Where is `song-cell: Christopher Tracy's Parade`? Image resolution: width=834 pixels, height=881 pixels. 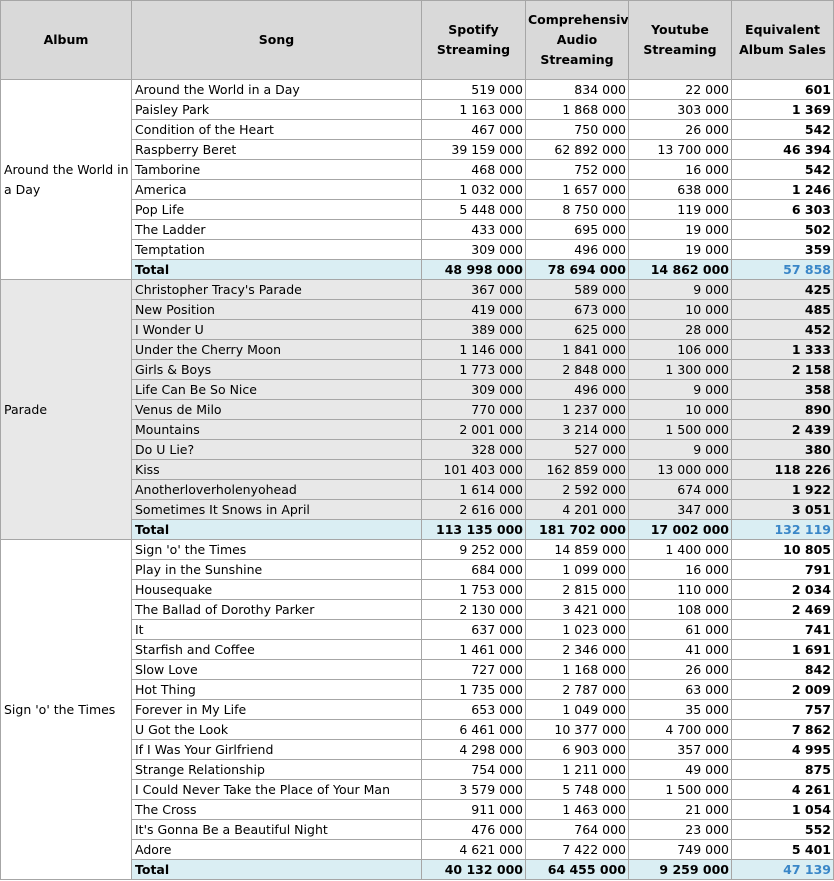
song-cell: Christopher Tracy's Parade is located at coordinates (276, 289).